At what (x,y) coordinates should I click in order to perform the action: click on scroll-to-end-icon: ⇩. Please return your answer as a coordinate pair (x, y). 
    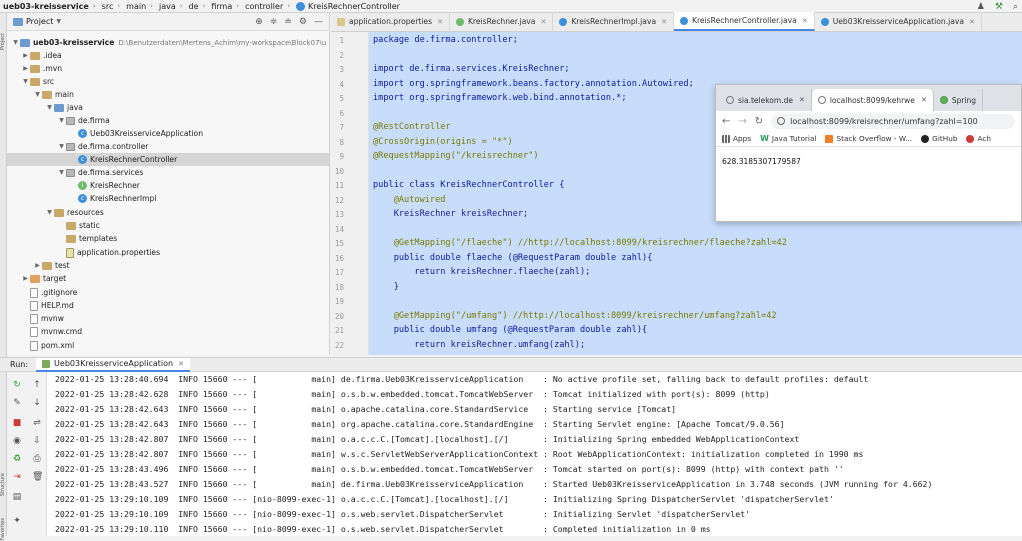
    Looking at the image, I should click on (37, 441).